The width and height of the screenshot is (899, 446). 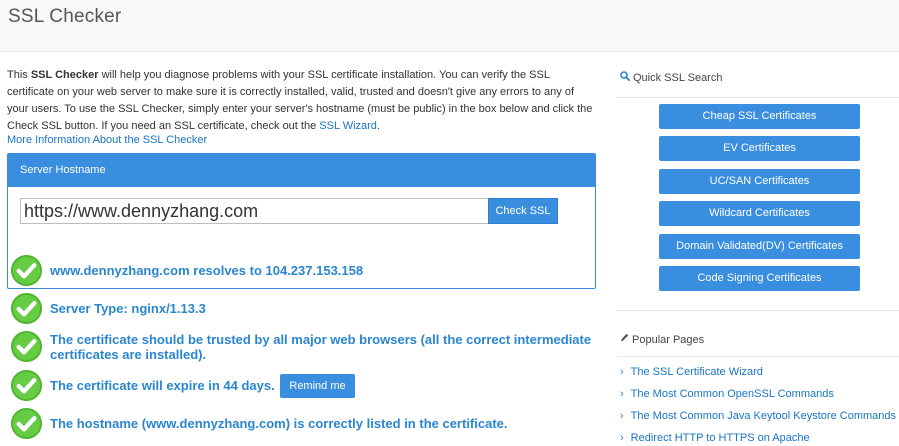 What do you see at coordinates (128, 308) in the screenshot?
I see `result-text: Server Type: nginx/1.13.3` at bounding box center [128, 308].